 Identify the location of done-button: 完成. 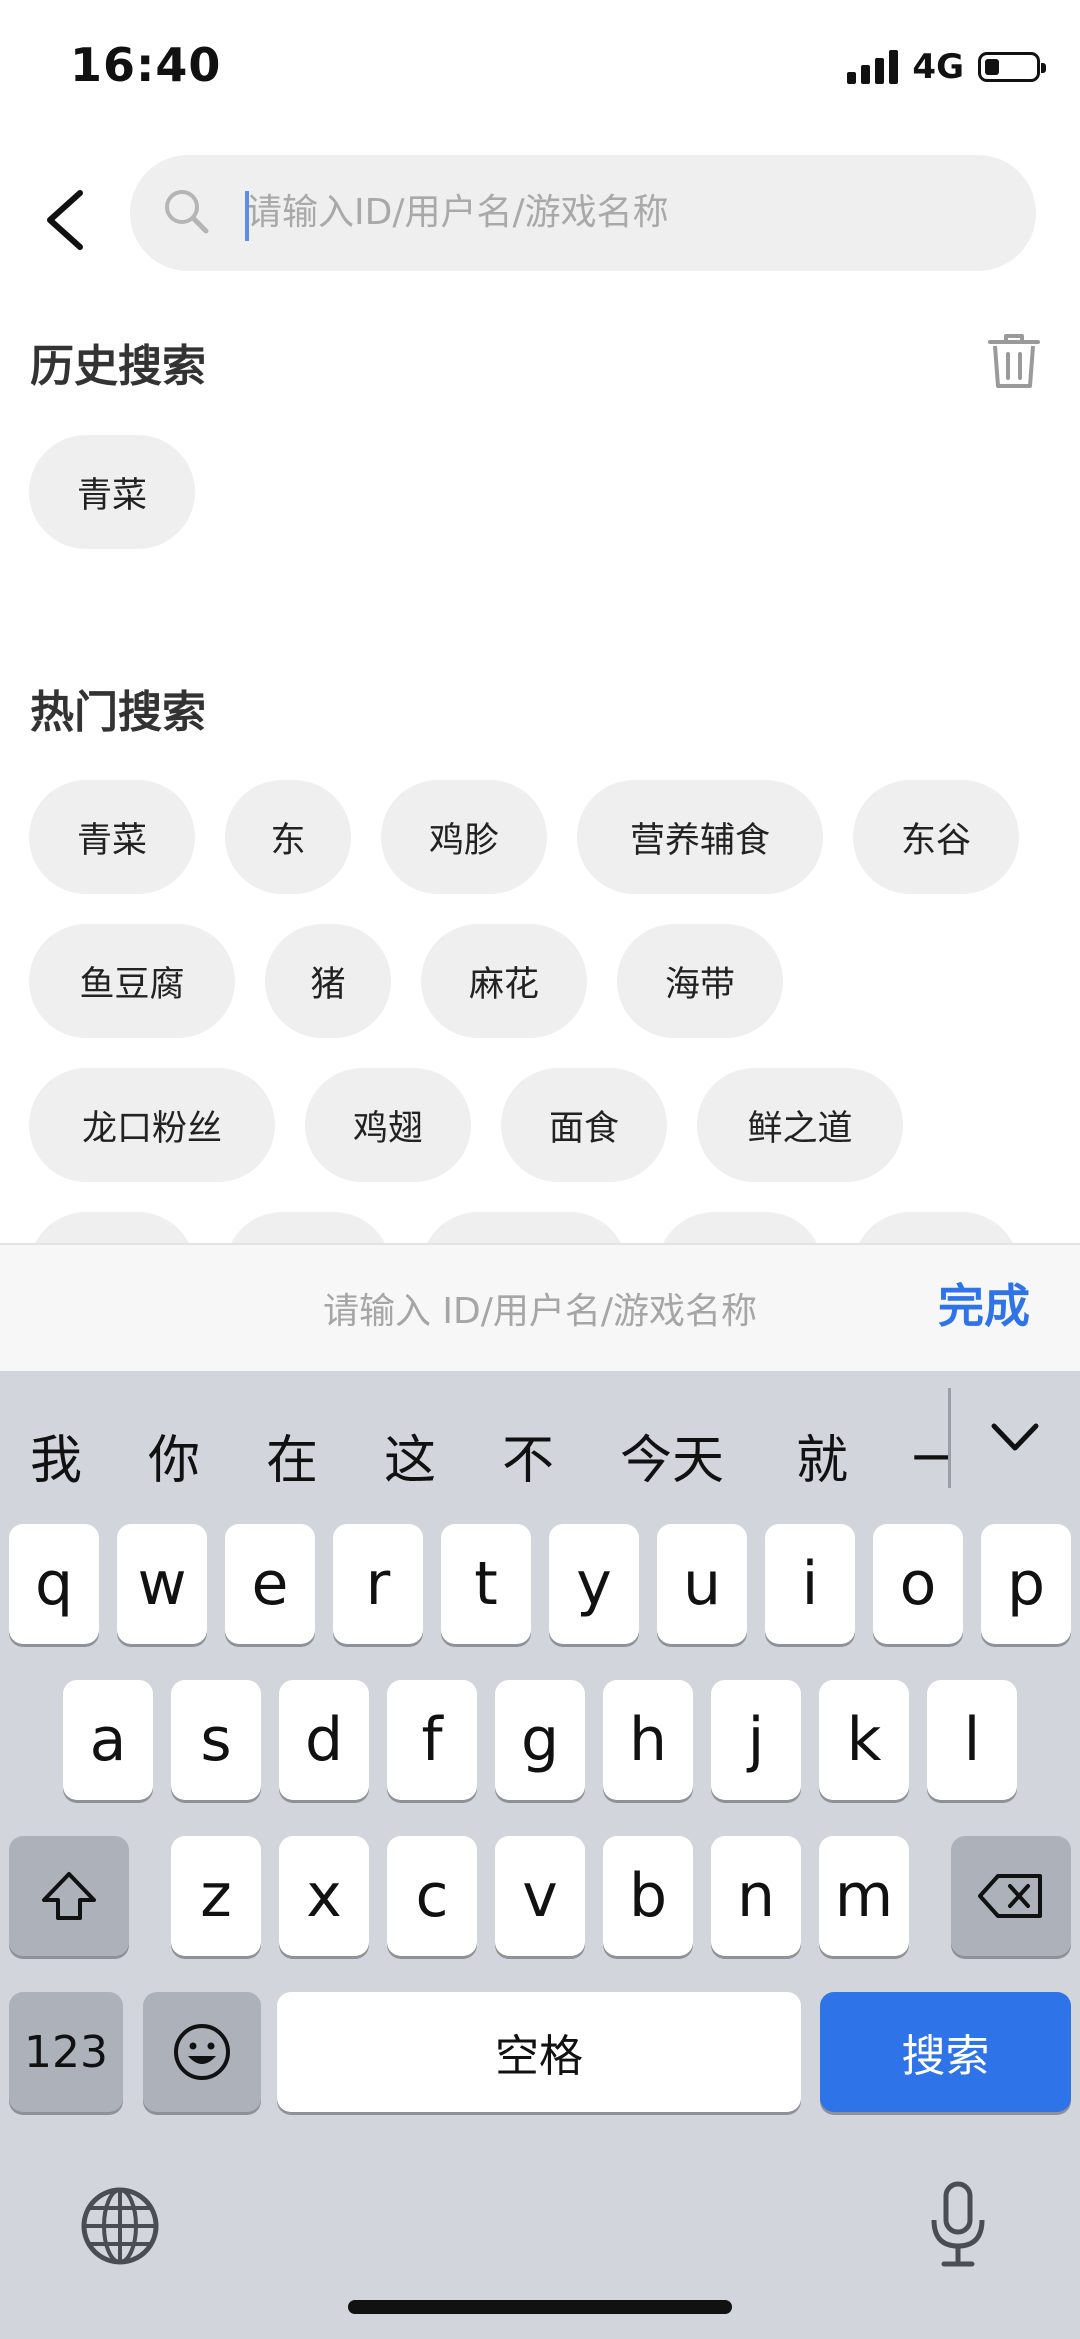
(984, 1303).